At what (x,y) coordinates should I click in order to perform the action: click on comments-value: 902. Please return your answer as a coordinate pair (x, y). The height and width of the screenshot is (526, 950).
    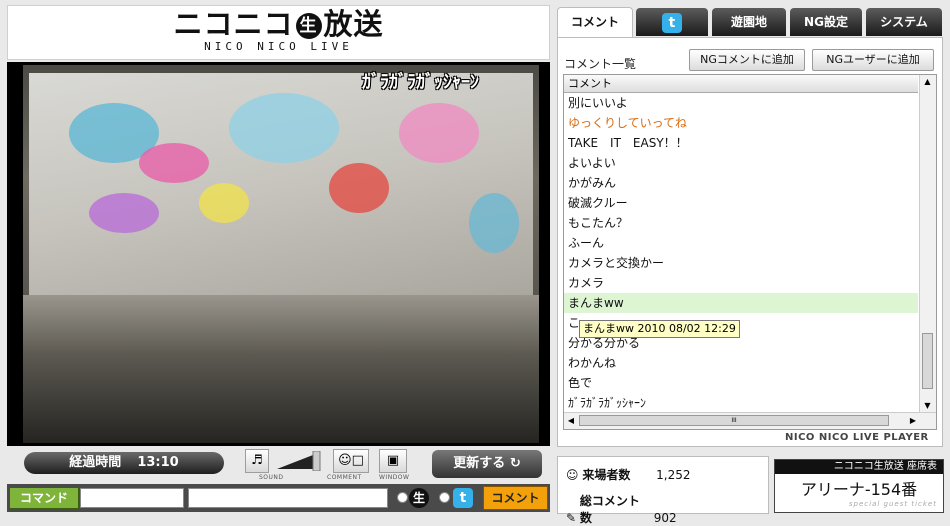
    Looking at the image, I should click on (665, 518).